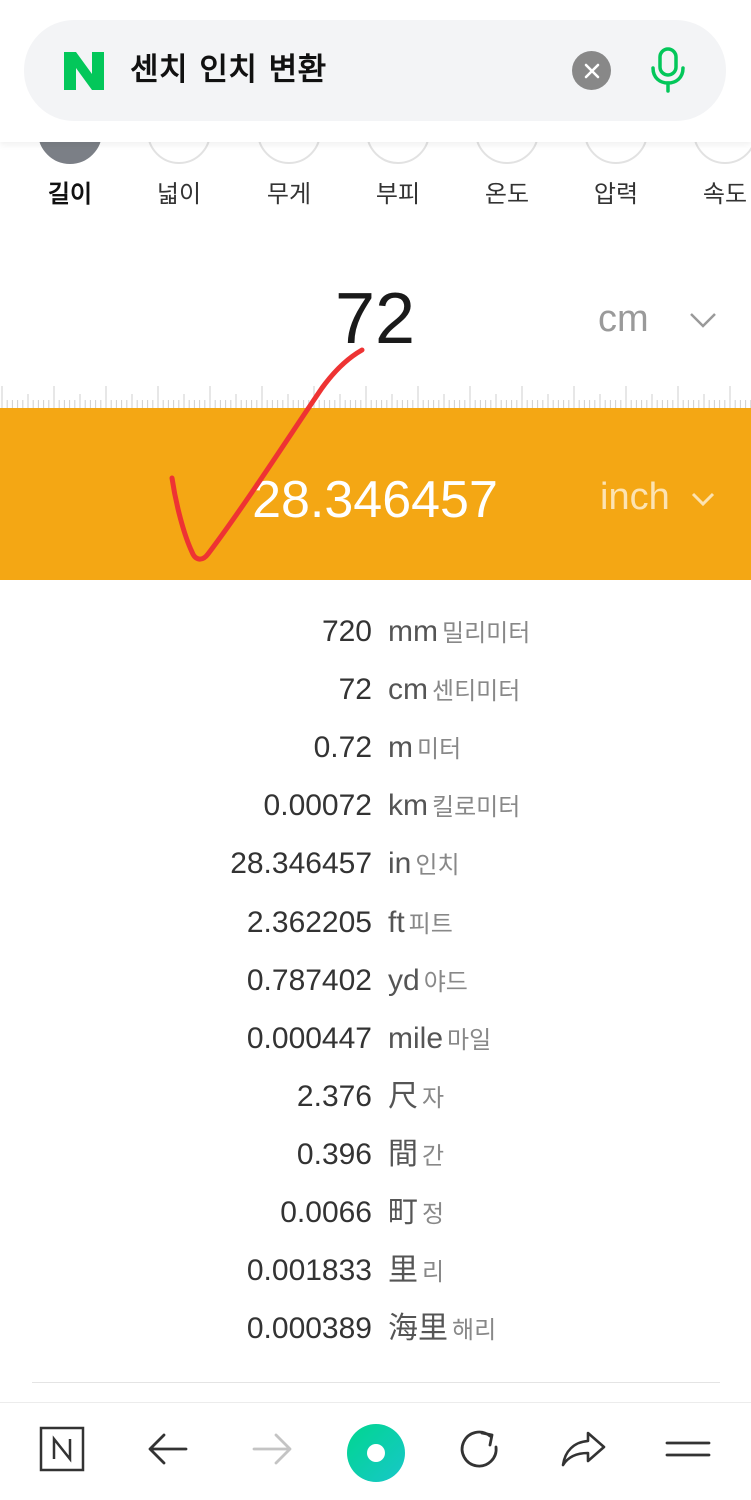 This screenshot has height=1500, width=751. Describe the element at coordinates (396, 922) in the screenshot. I see `result-unit: ft` at that location.